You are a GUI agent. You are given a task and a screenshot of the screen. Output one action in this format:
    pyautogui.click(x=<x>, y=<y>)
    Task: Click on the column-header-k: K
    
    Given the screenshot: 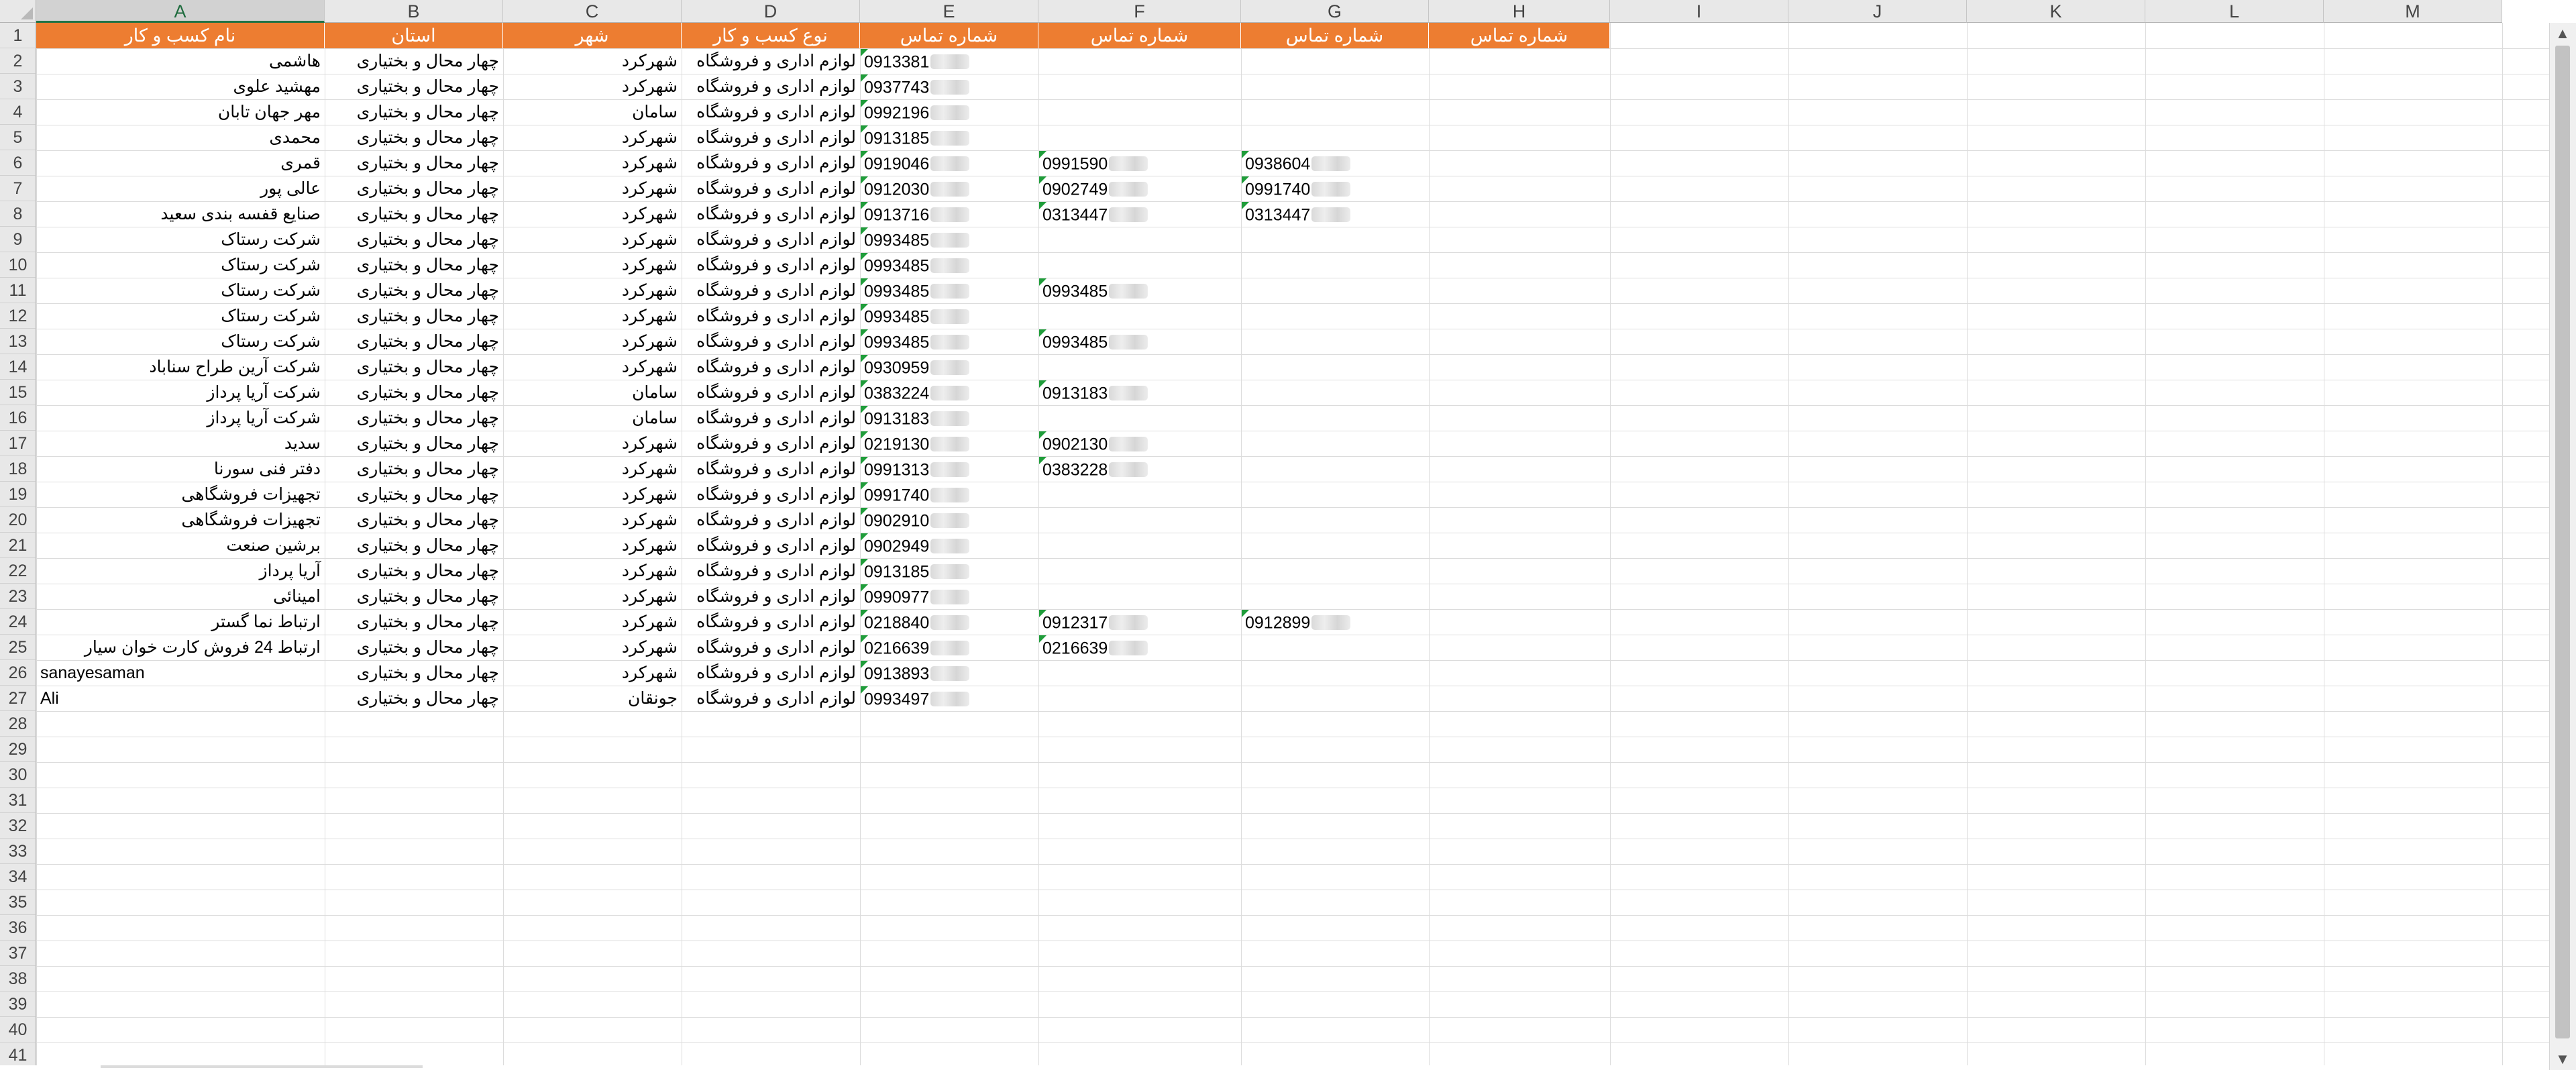 What is the action you would take?
    pyautogui.click(x=2056, y=11)
    